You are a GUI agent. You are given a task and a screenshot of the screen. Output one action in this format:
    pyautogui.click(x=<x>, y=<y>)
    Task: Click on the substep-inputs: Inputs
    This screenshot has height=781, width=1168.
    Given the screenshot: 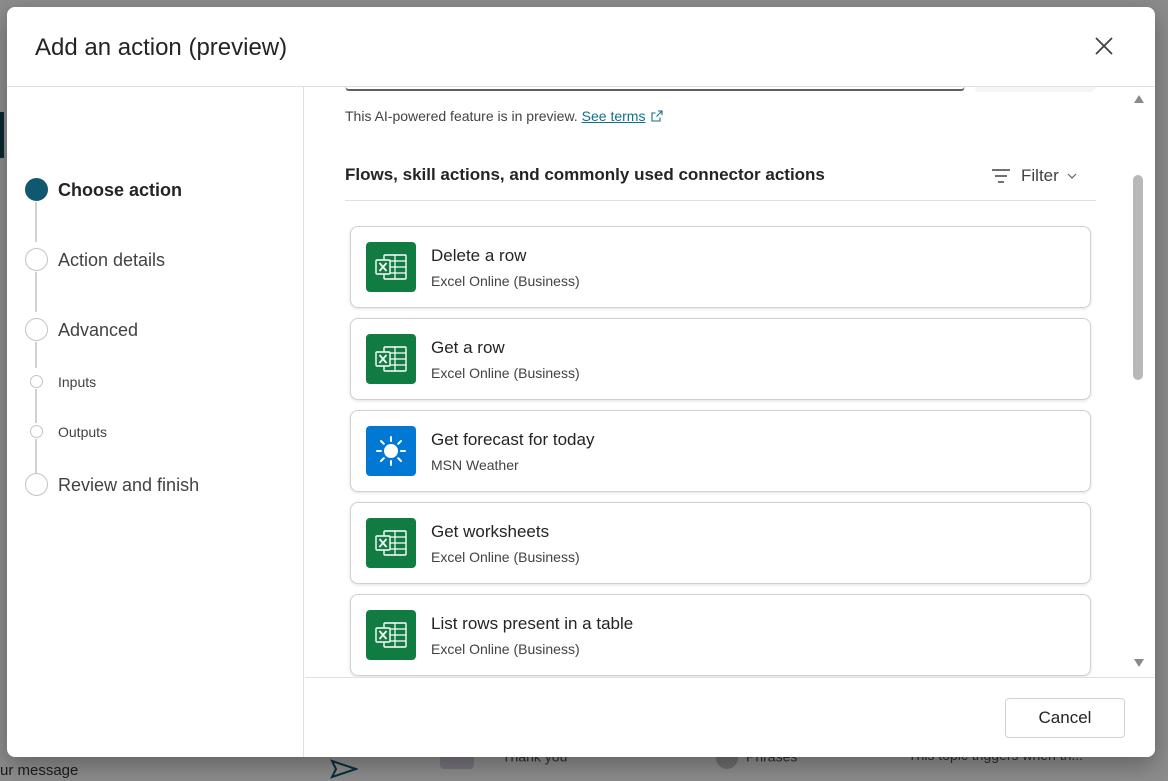 What is the action you would take?
    pyautogui.click(x=77, y=382)
    